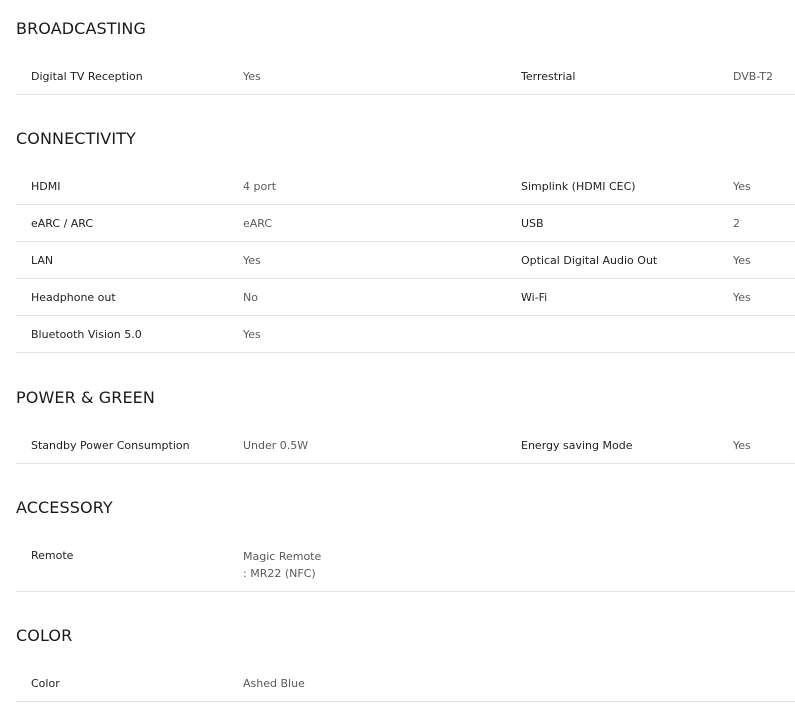  Describe the element at coordinates (85, 397) in the screenshot. I see `section-title: POWER & GREEN` at that location.